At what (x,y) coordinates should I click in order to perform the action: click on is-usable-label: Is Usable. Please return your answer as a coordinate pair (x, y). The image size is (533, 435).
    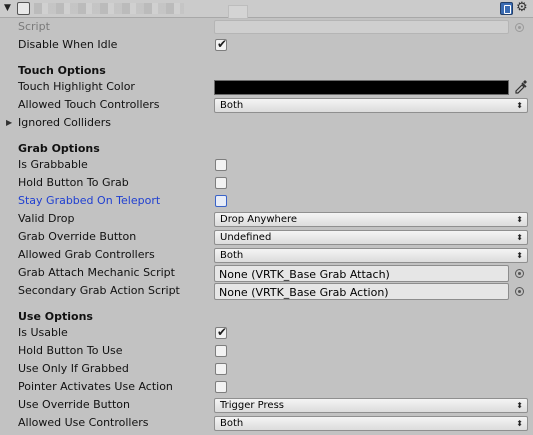
    Looking at the image, I should click on (43, 332).